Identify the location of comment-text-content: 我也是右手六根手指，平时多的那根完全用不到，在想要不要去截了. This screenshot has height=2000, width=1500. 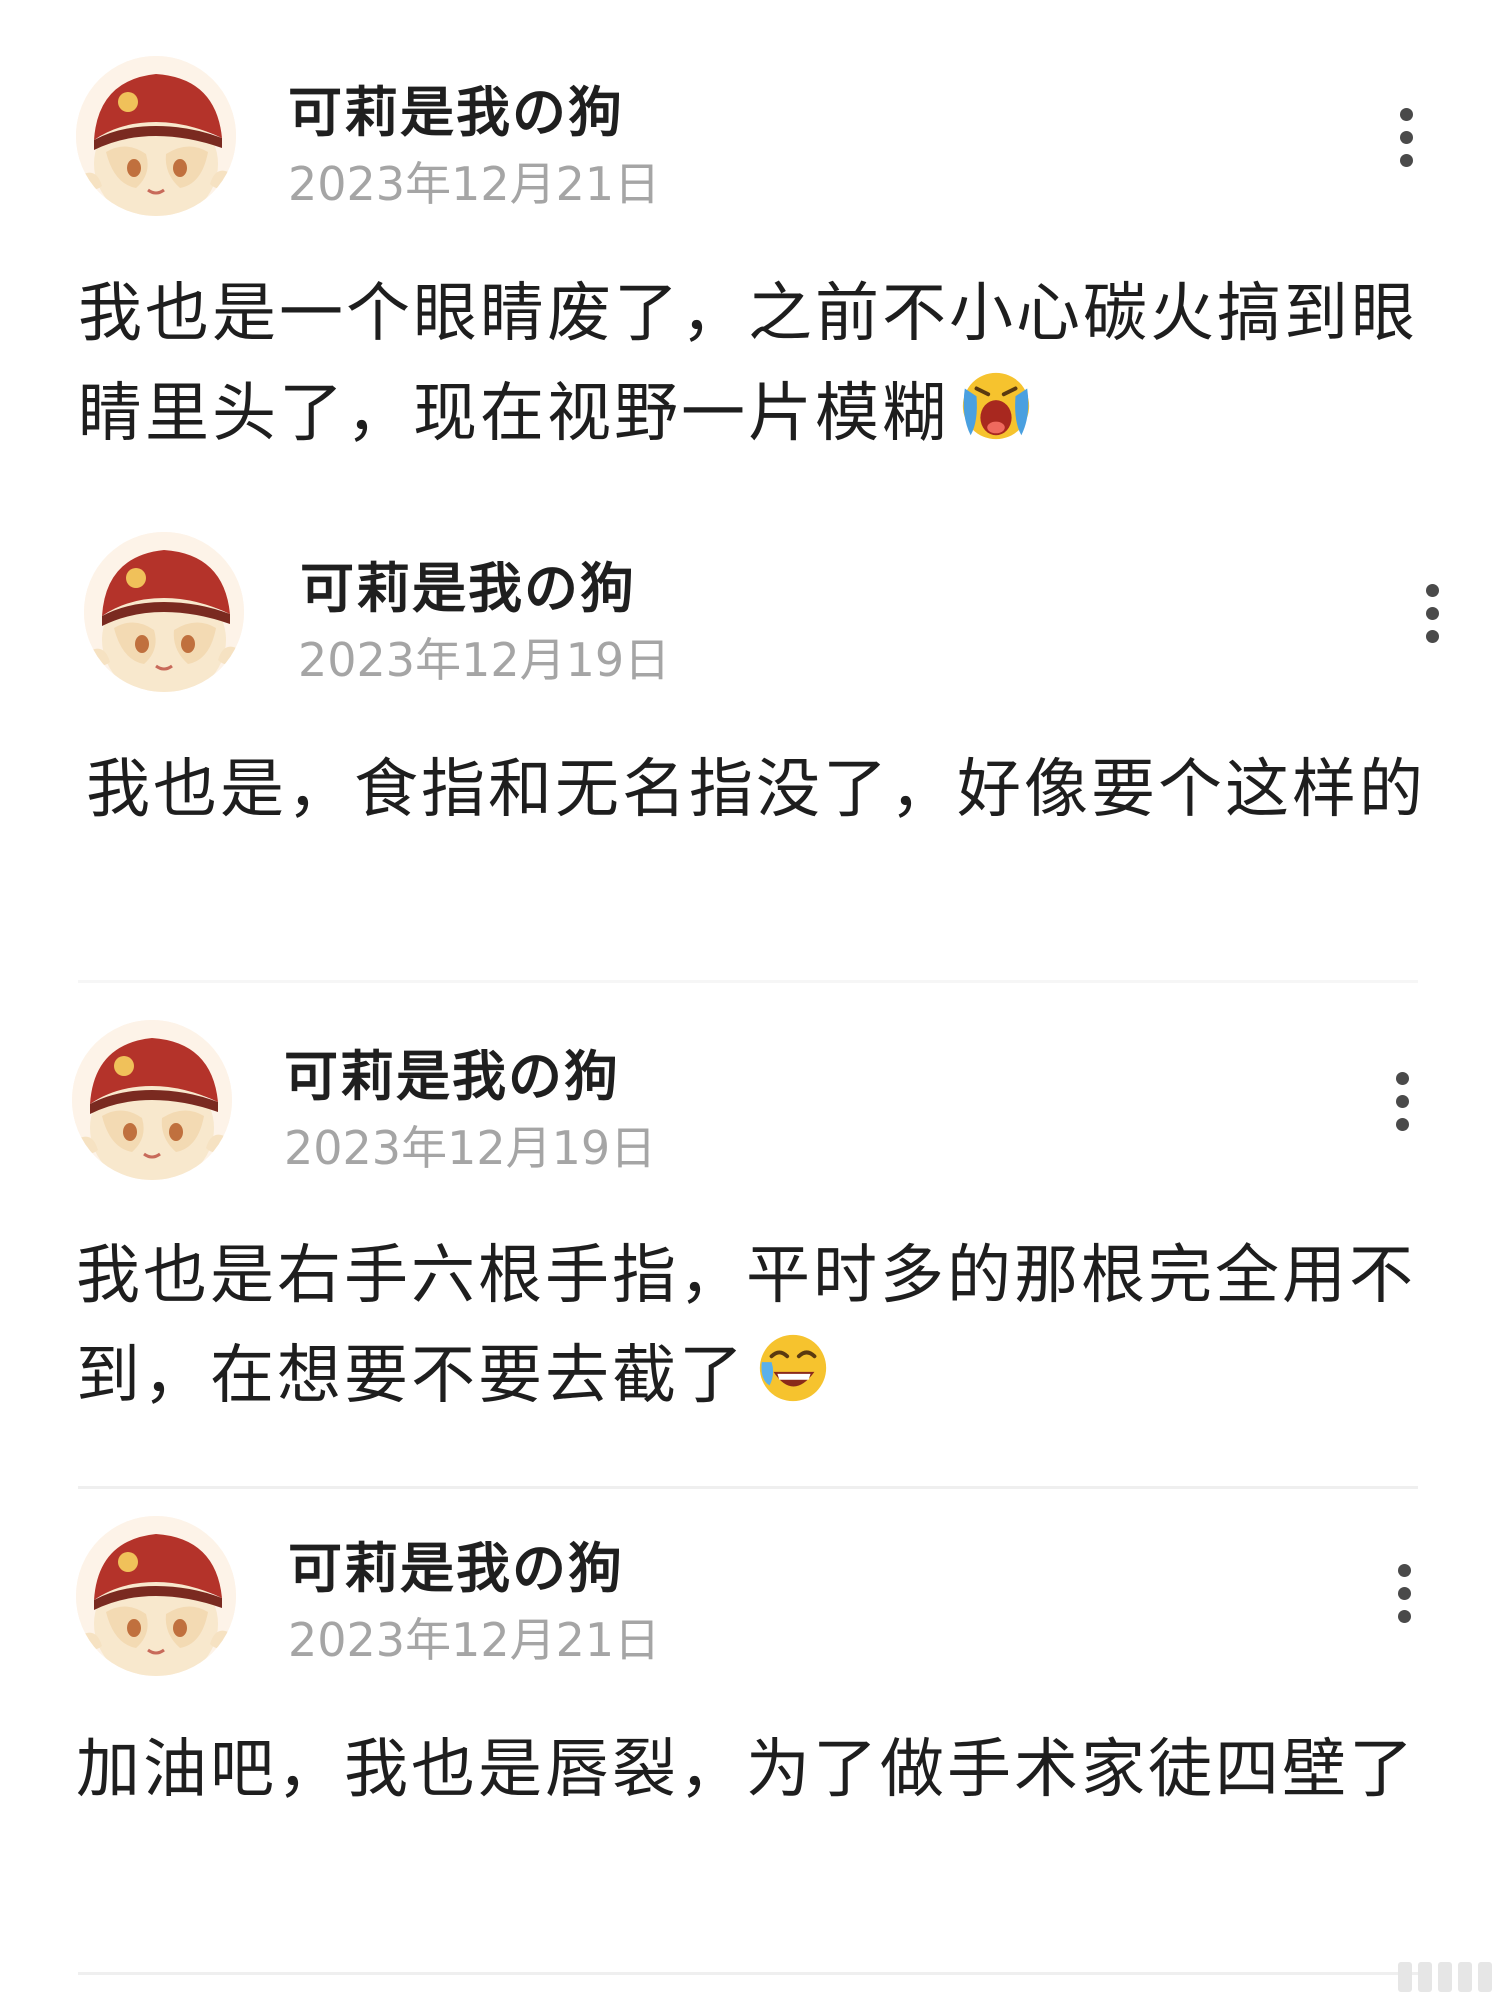
(746, 1326).